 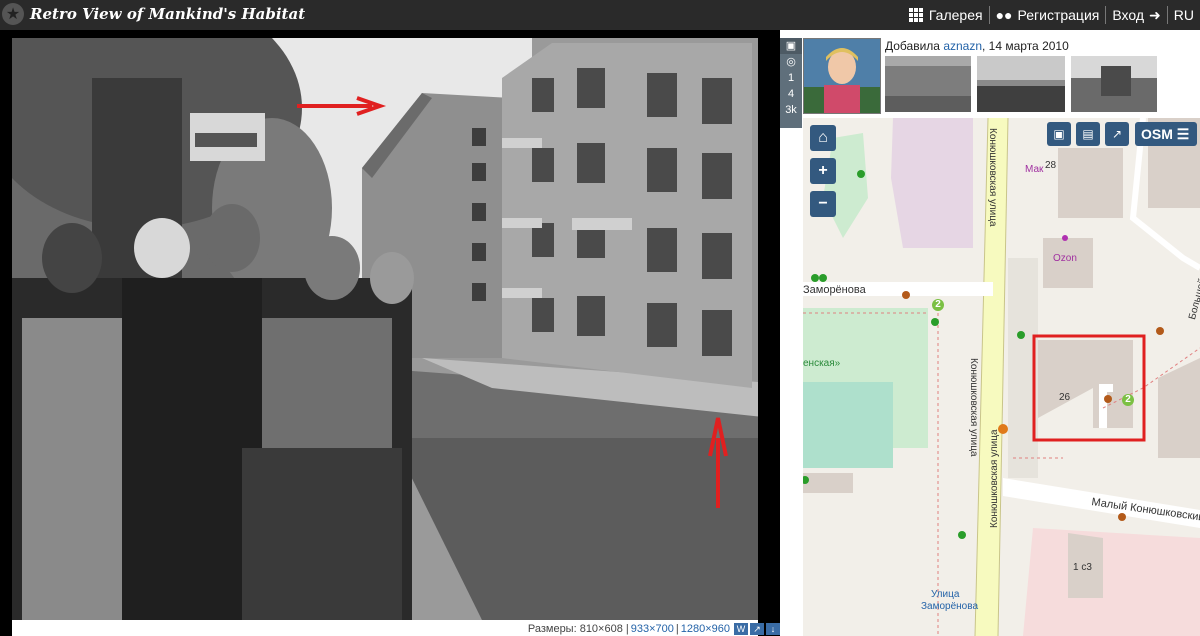 I want to click on download-icon: ↓, so click(x=773, y=629).